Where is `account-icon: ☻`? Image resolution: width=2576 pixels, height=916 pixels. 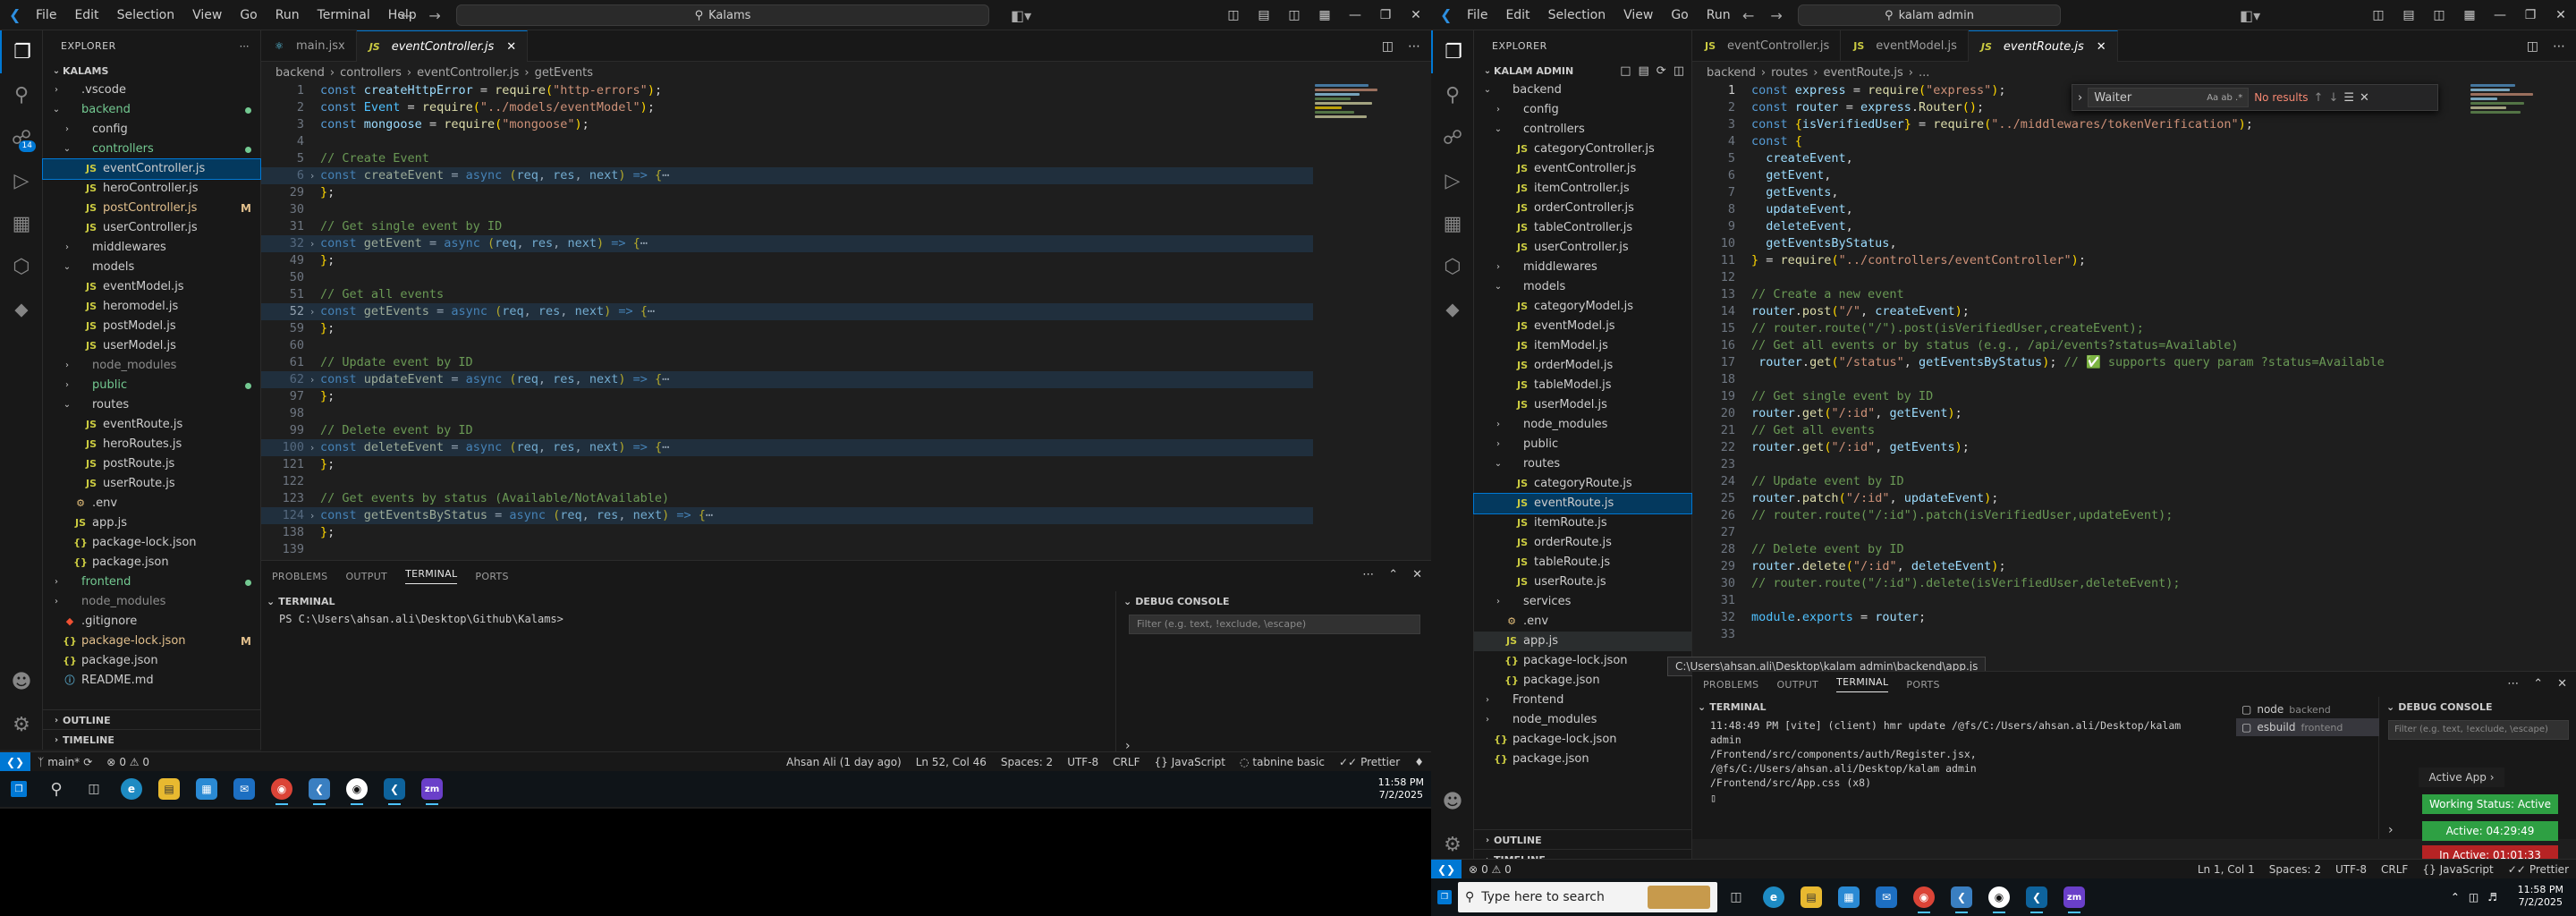
account-icon: ☻ is located at coordinates (21, 681).